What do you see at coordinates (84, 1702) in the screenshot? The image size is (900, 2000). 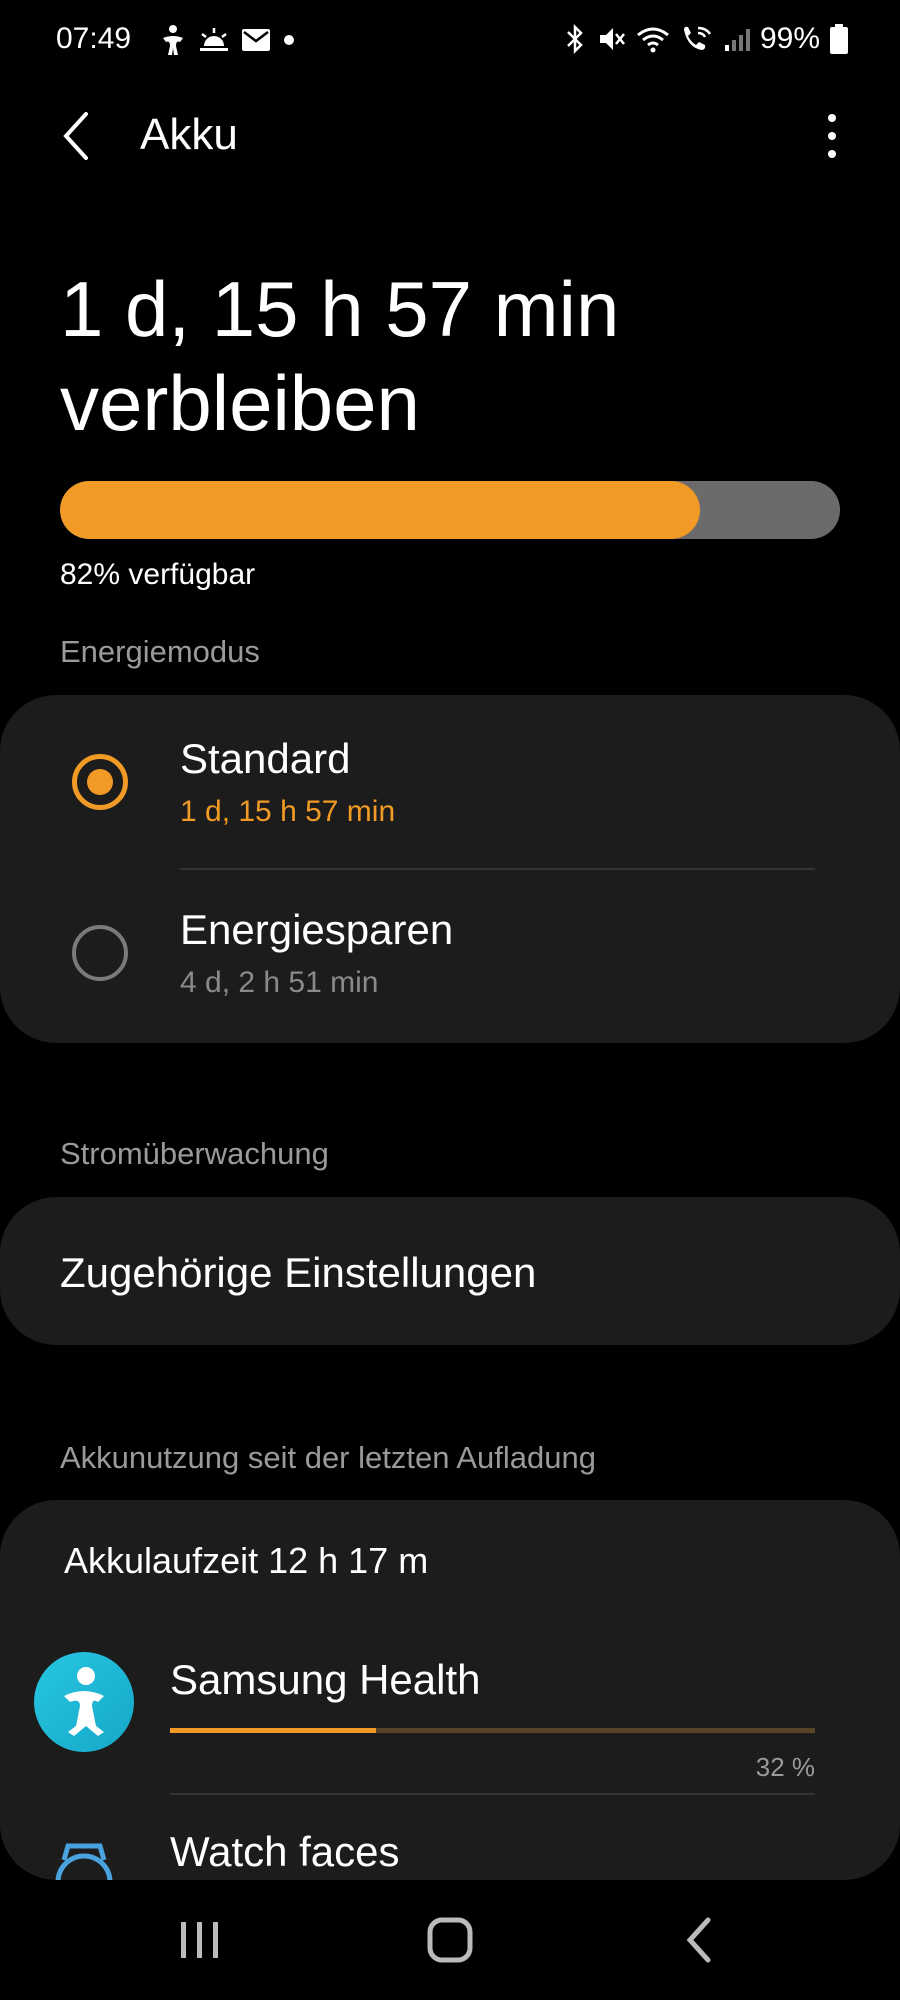 I see `samsung-health-icon` at bounding box center [84, 1702].